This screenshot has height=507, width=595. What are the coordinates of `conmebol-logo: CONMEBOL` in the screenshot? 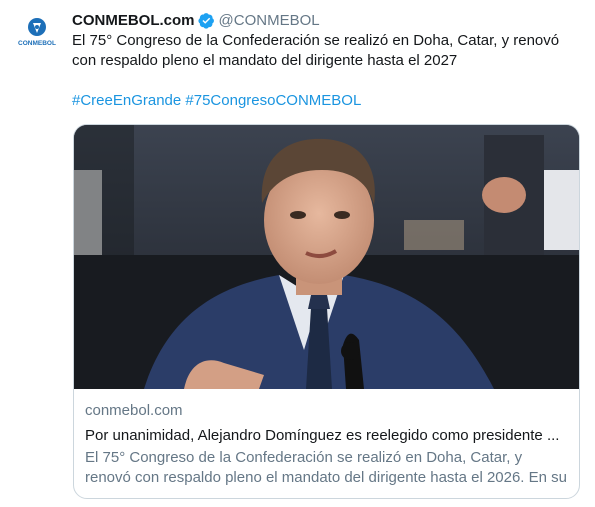 It's located at (37, 32).